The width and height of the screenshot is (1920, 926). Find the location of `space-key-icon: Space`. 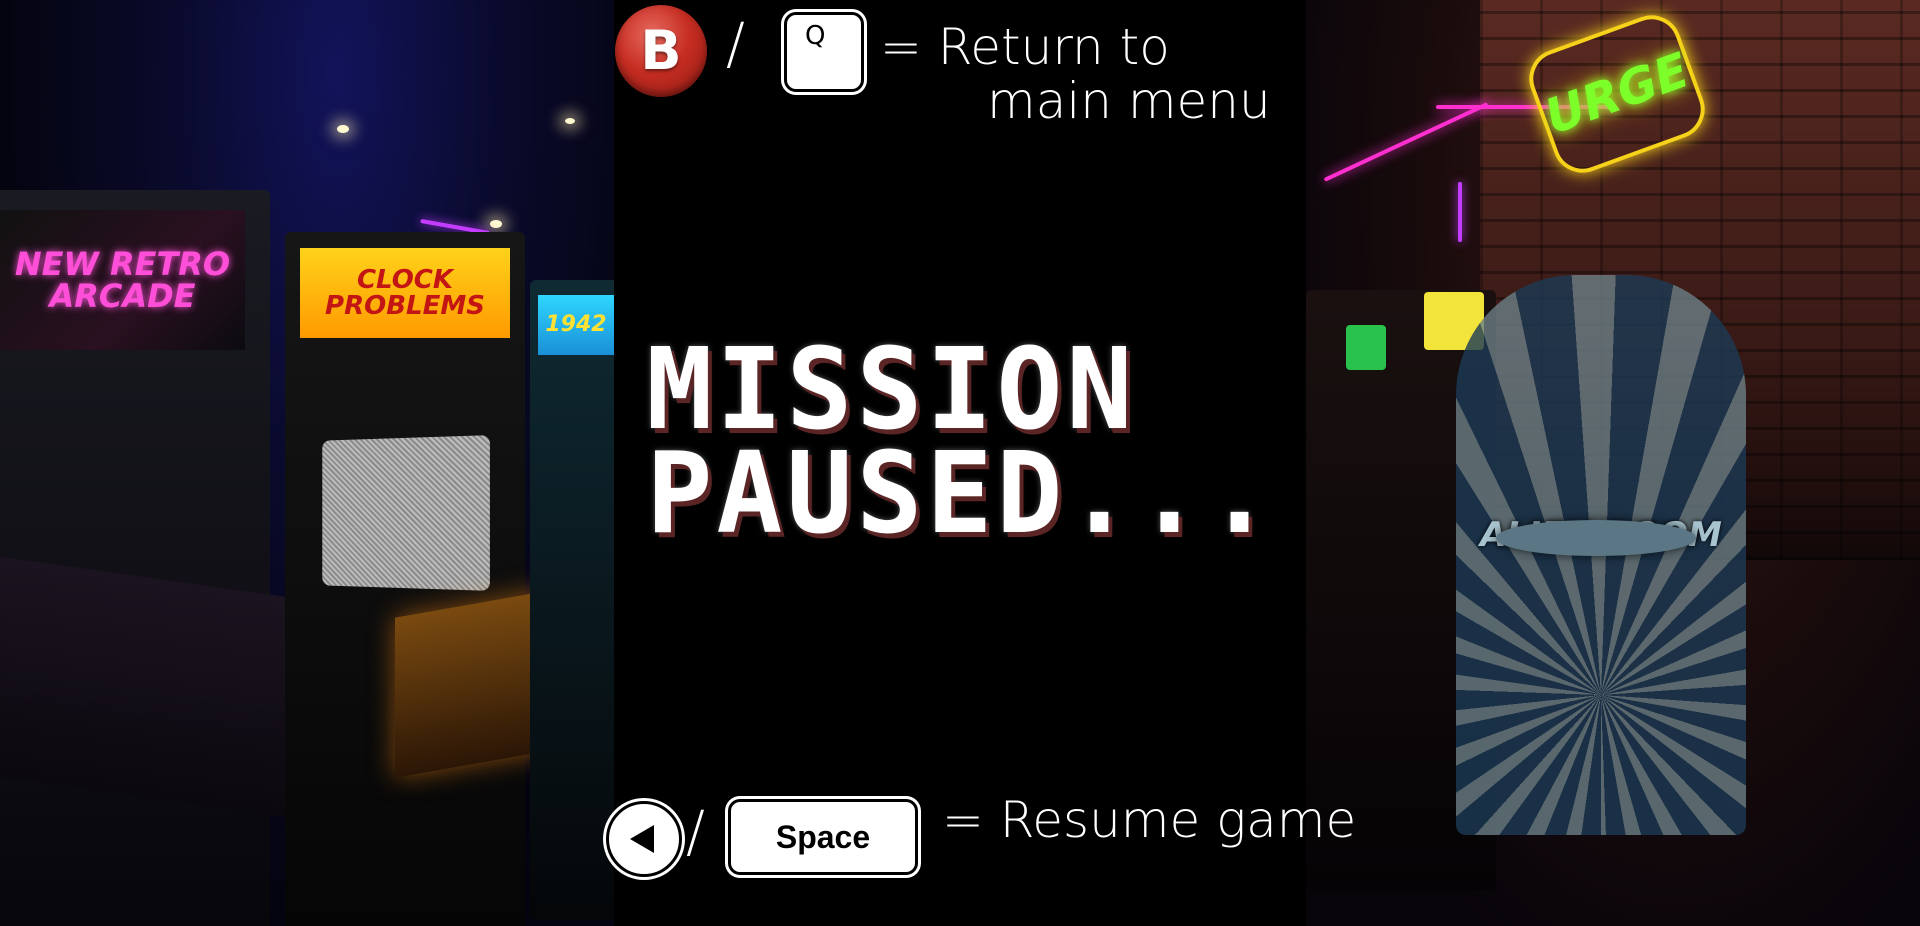

space-key-icon: Space is located at coordinates (823, 837).